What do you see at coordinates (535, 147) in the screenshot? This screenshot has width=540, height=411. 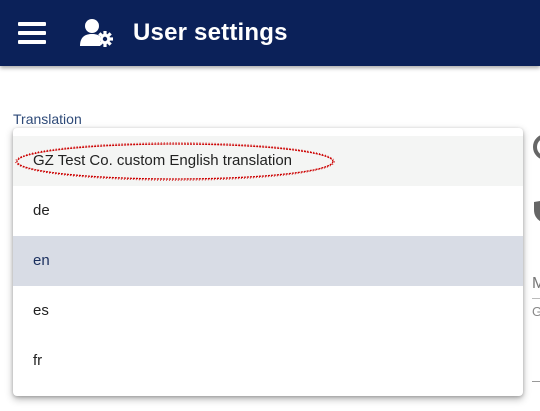 I see `partial-circle-icon` at bounding box center [535, 147].